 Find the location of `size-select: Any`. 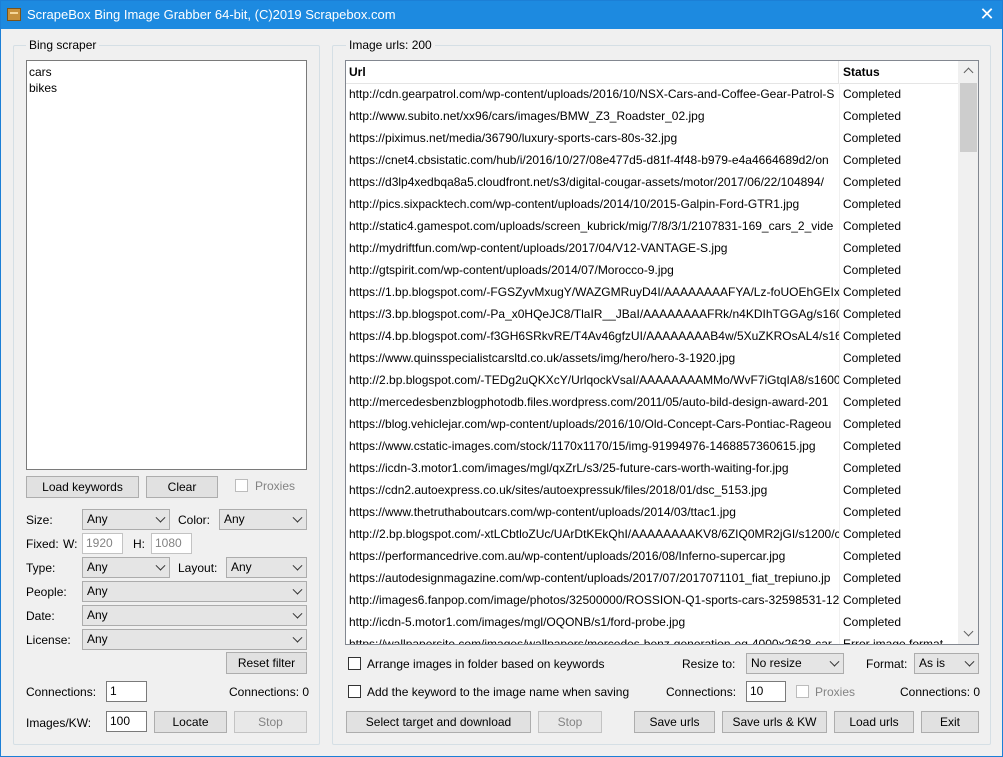

size-select: Any is located at coordinates (126, 519).